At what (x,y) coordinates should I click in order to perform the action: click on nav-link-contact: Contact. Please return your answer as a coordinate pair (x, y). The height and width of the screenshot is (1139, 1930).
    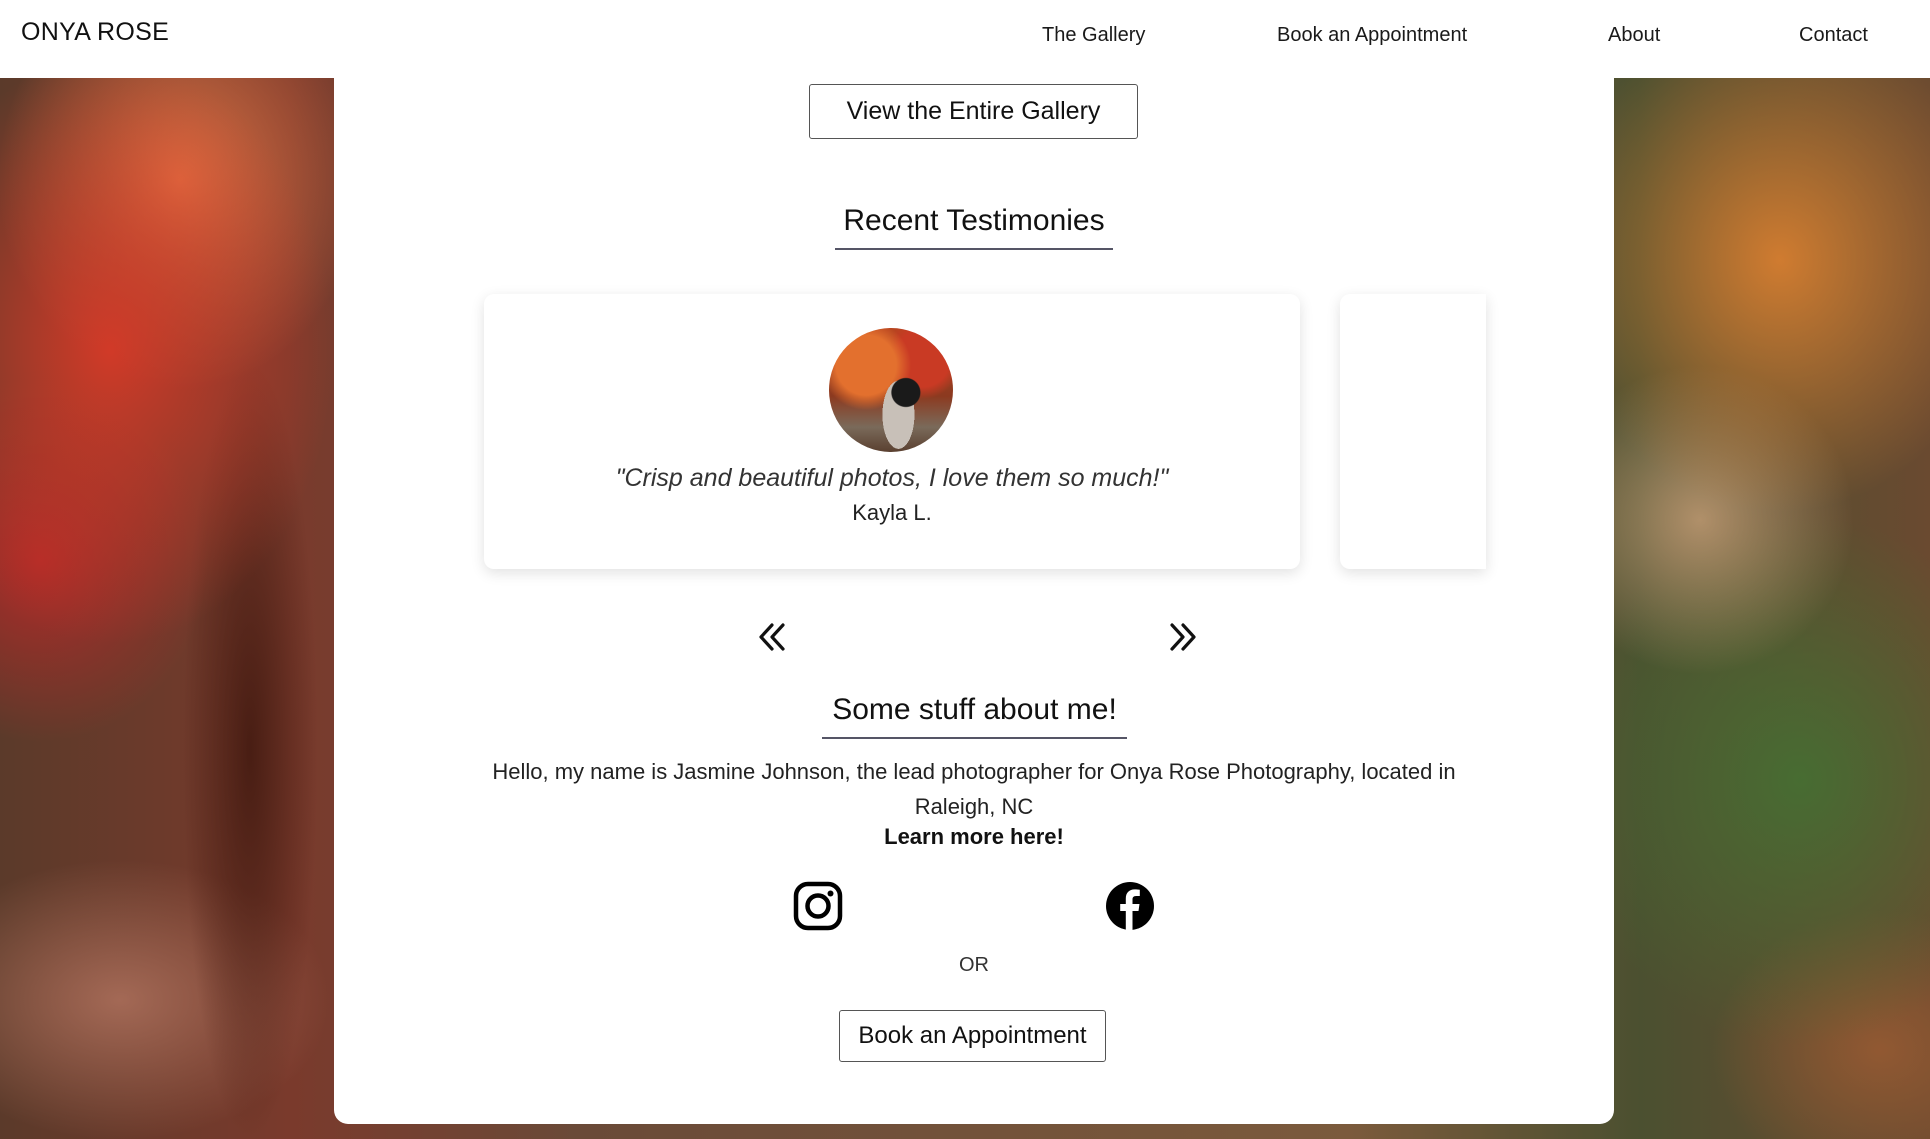
    Looking at the image, I should click on (1833, 35).